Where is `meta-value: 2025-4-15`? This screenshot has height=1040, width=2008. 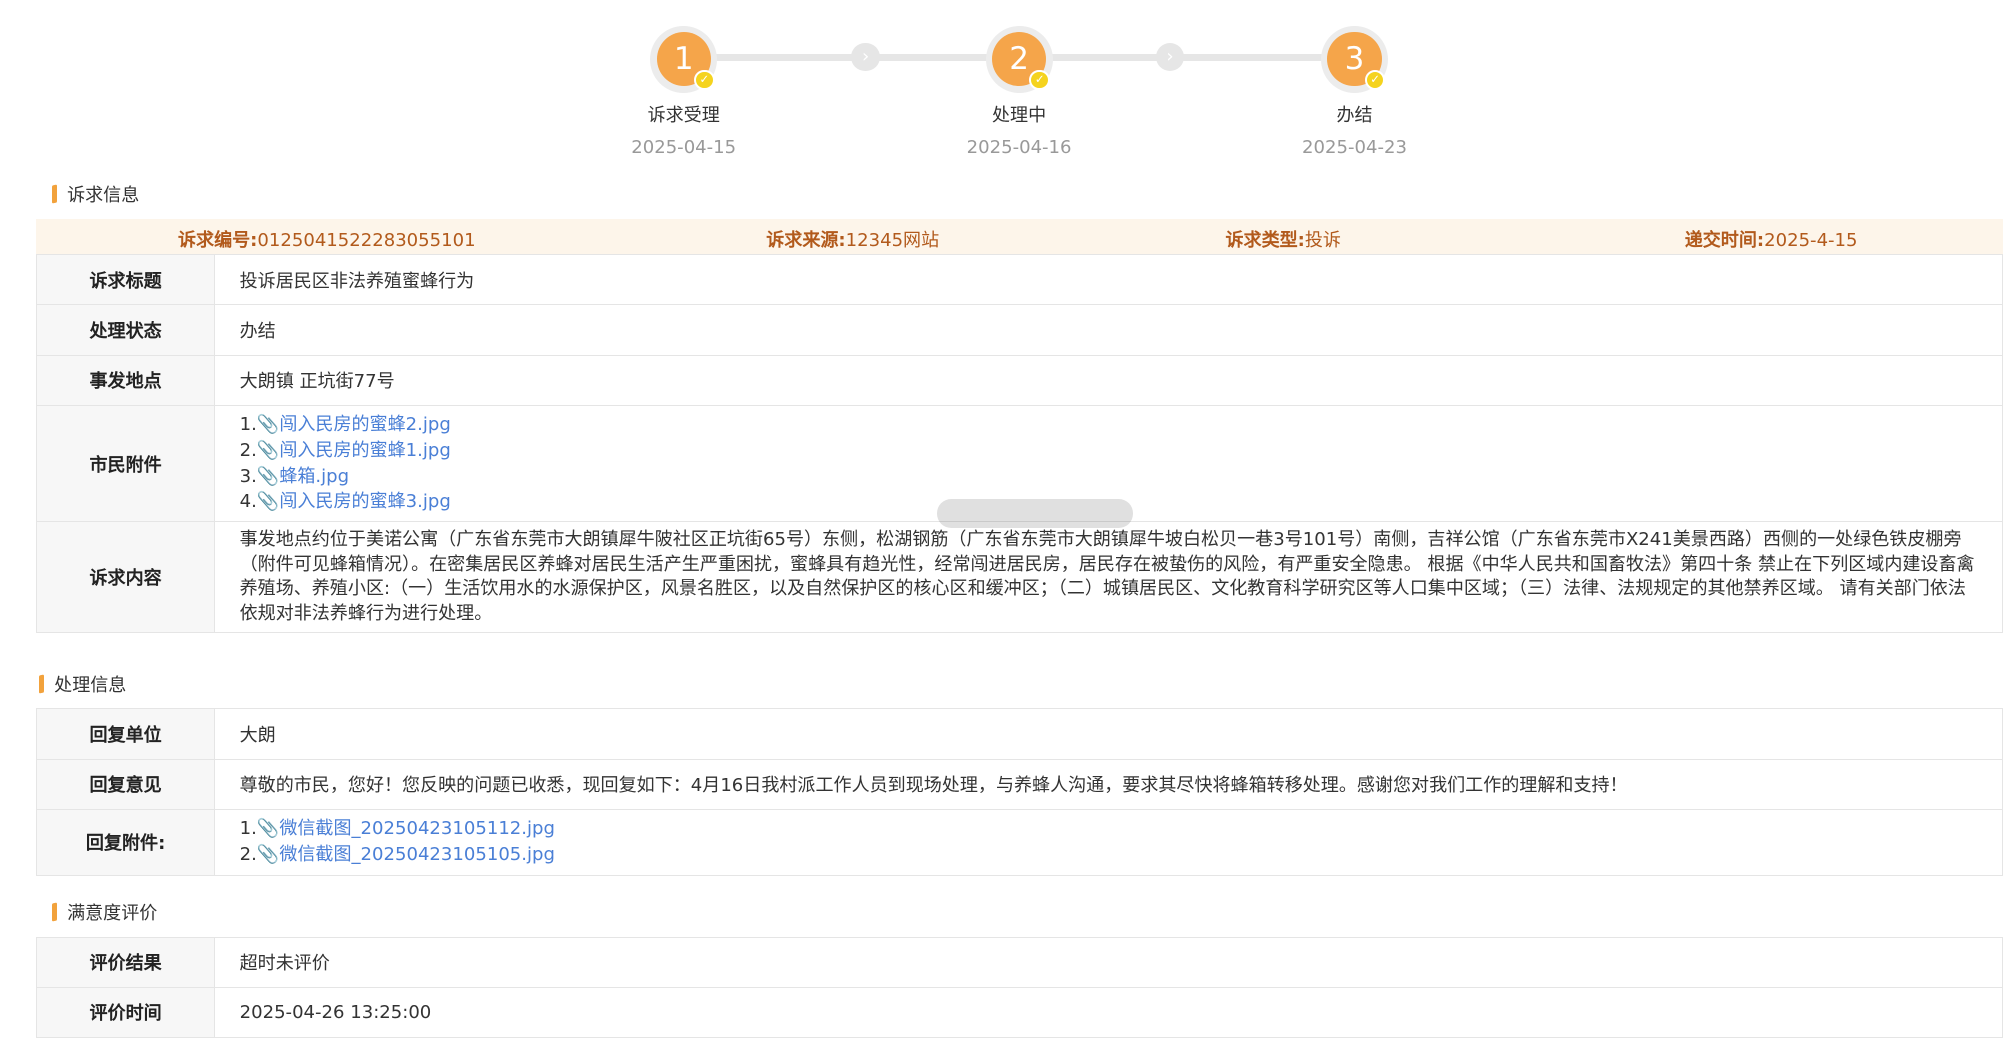 meta-value: 2025-4-15 is located at coordinates (1811, 240).